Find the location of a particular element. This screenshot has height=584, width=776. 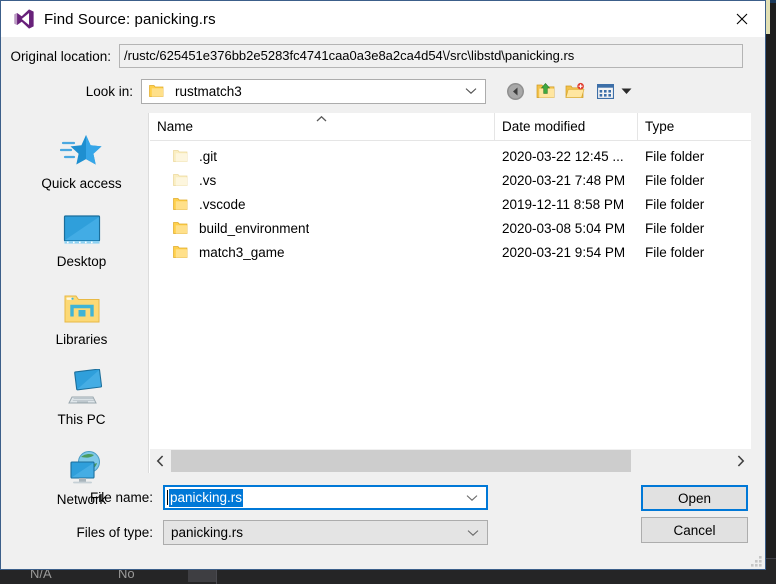

quick-access-star-icon is located at coordinates (80, 150).